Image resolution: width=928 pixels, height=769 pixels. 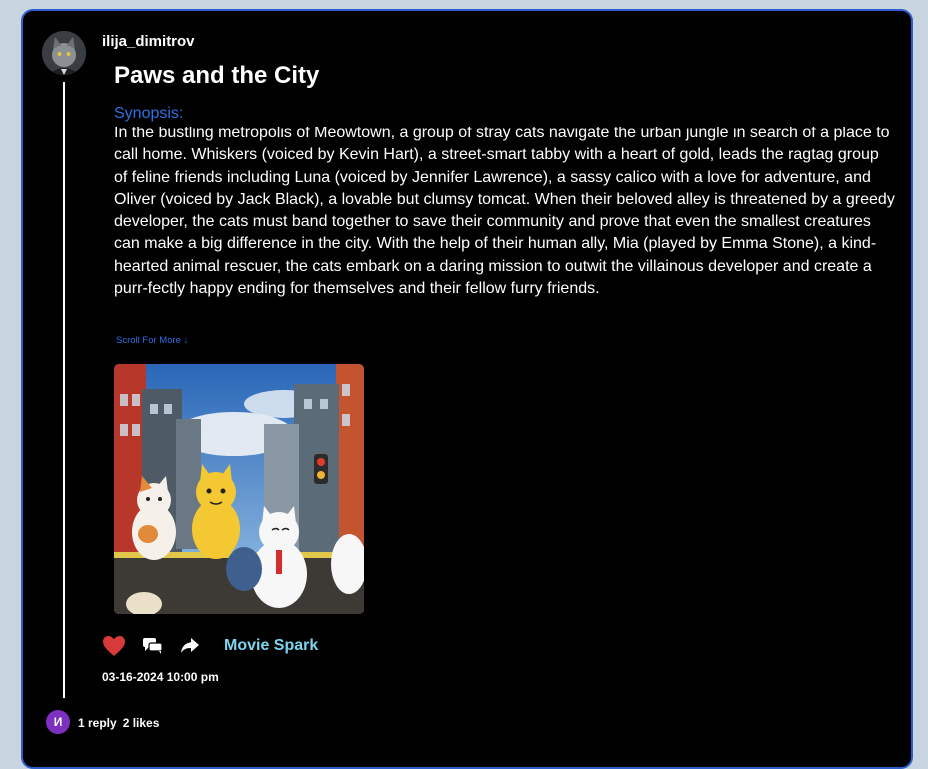 I want to click on username: ilija_dimitrov, so click(x=148, y=41).